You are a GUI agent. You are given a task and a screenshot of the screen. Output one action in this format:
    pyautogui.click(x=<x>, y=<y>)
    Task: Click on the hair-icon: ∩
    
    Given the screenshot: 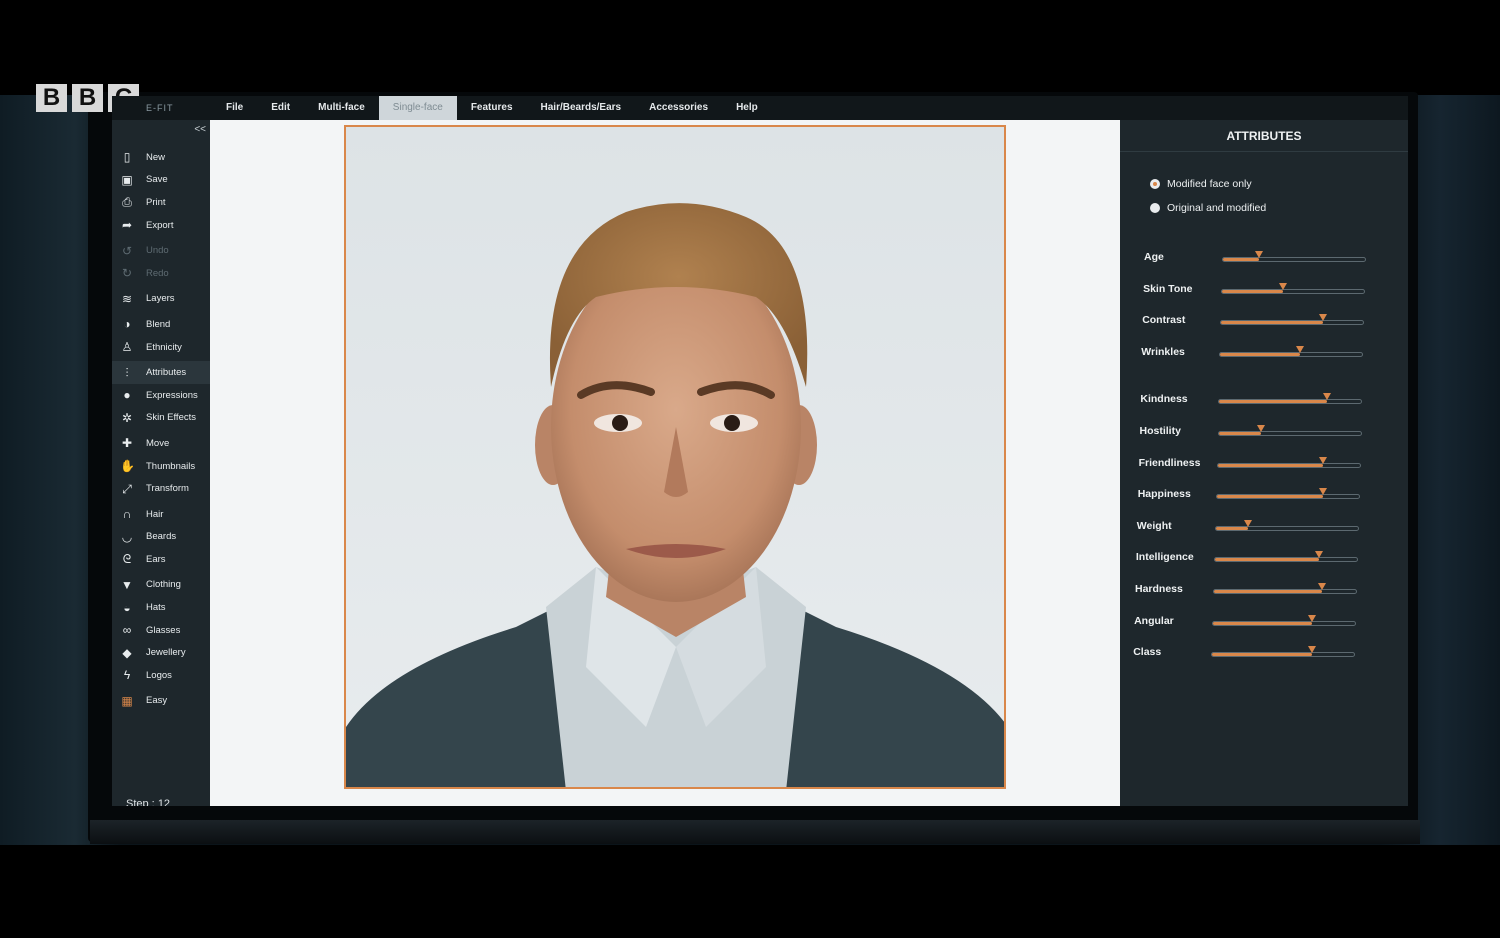 What is the action you would take?
    pyautogui.click(x=127, y=514)
    